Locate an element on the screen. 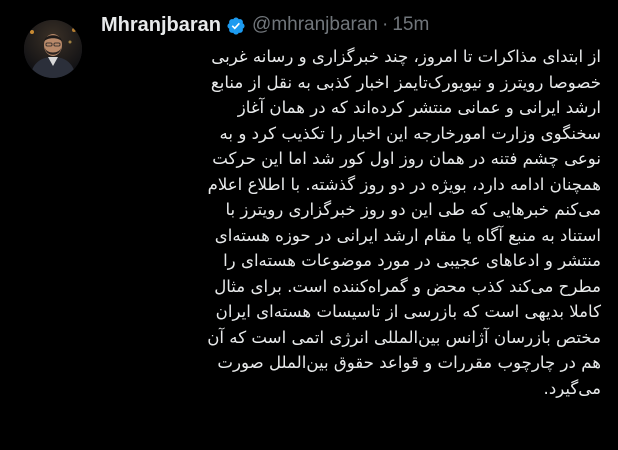 The width and height of the screenshot is (618, 450). display-name: Mhranjbaran is located at coordinates (161, 25).